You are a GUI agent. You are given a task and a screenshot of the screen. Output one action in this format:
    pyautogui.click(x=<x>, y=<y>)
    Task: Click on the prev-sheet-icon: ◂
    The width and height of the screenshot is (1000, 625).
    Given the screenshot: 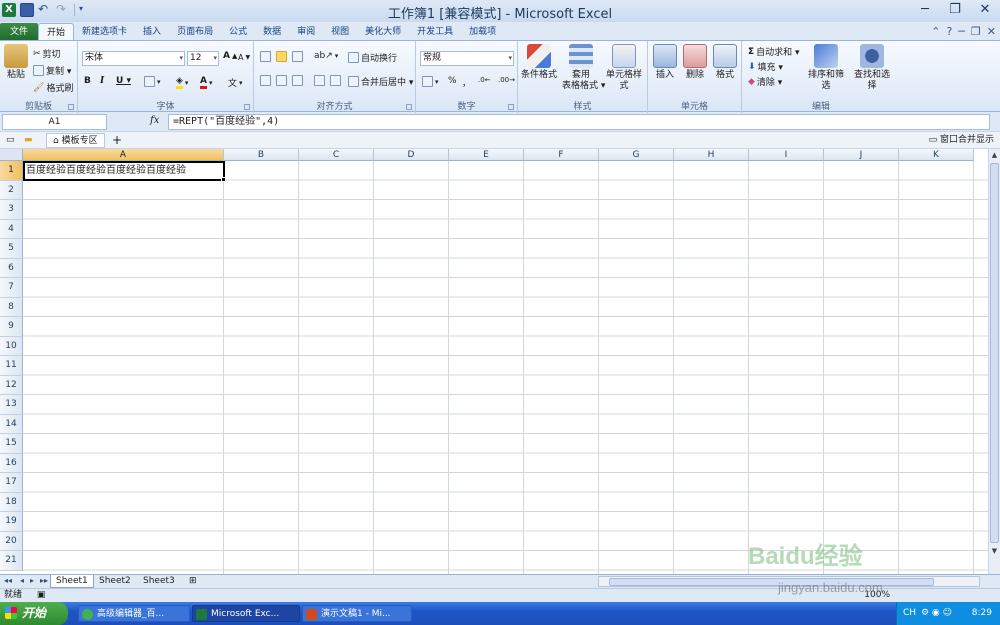 What is the action you would take?
    pyautogui.click(x=22, y=580)
    